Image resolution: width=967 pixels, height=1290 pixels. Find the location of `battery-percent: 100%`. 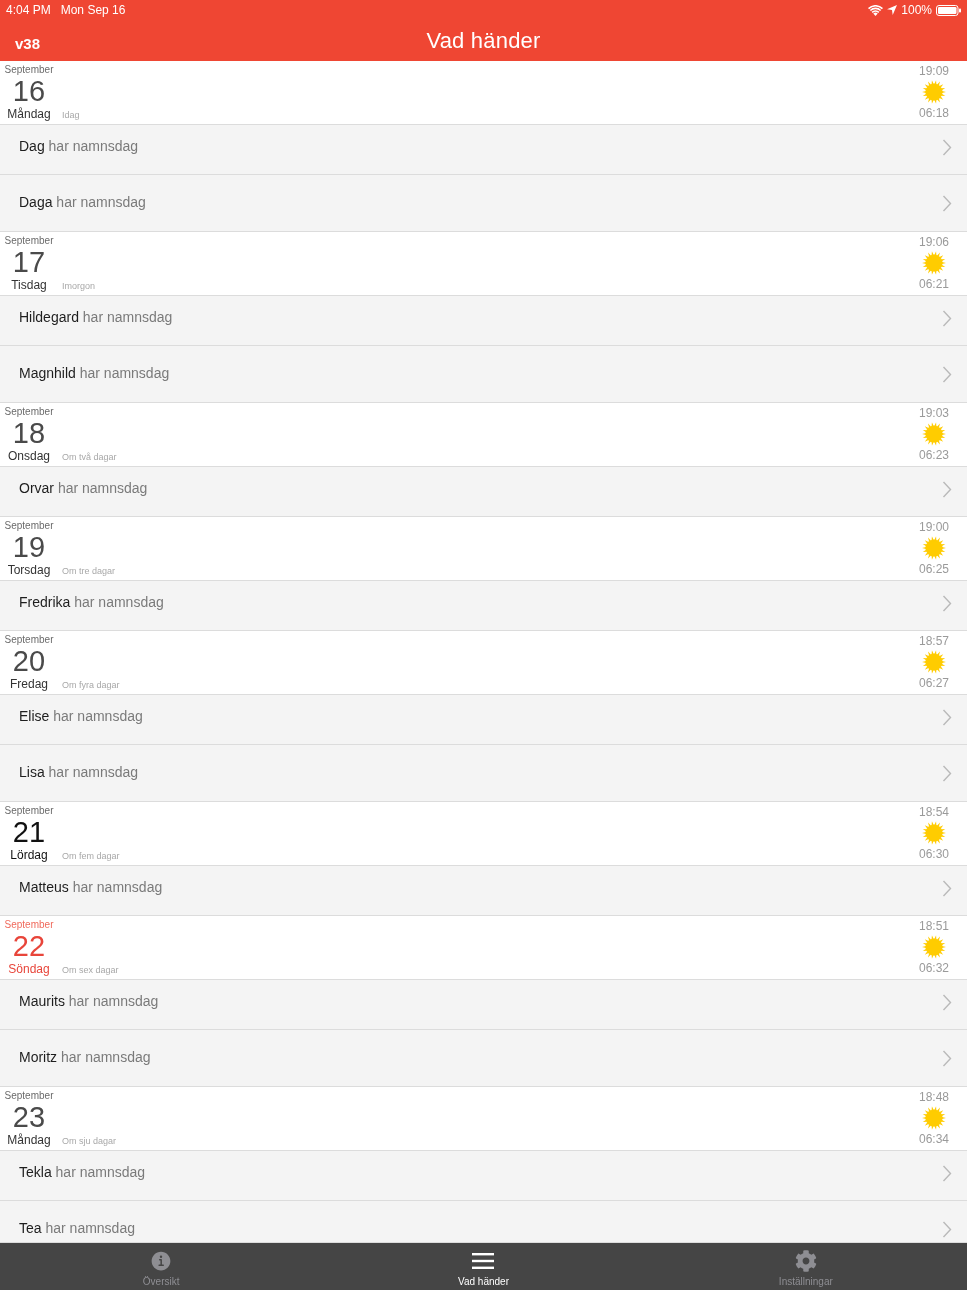

battery-percent: 100% is located at coordinates (916, 10).